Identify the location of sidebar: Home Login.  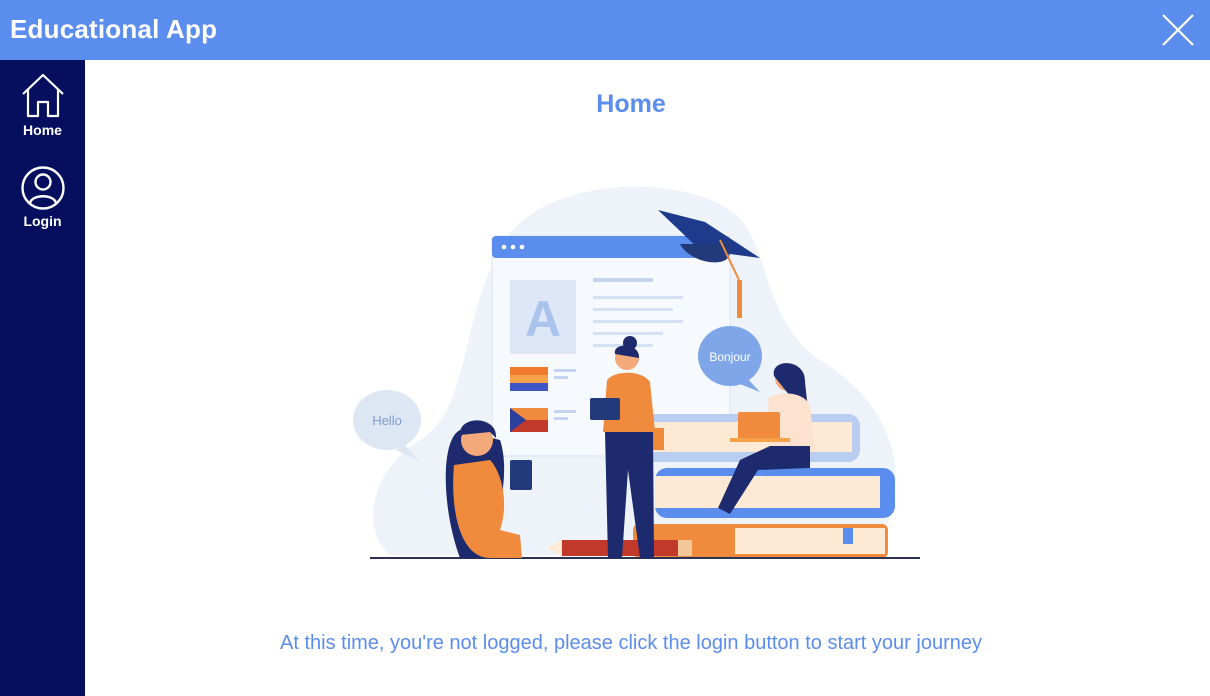
(42, 378).